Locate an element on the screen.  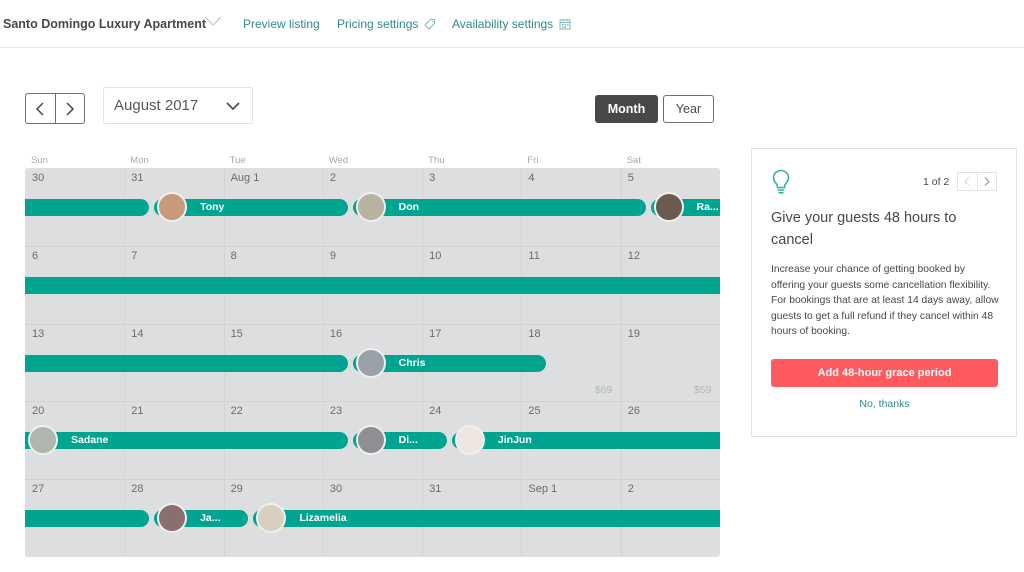
month-select: August 2017 is located at coordinates (178, 105).